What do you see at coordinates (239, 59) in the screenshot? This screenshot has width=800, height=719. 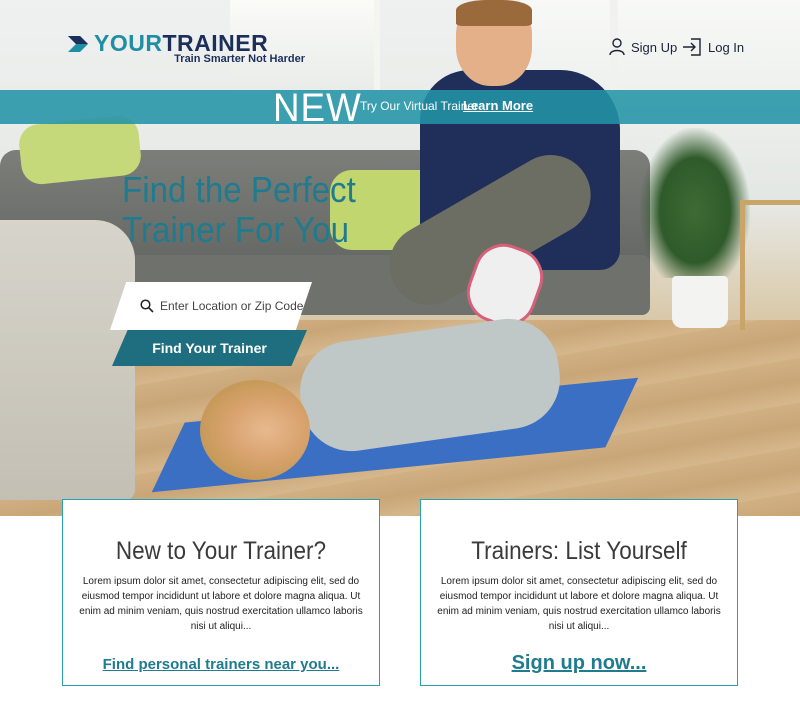 I see `logo-tagline: Train Smarter Not Harder` at bounding box center [239, 59].